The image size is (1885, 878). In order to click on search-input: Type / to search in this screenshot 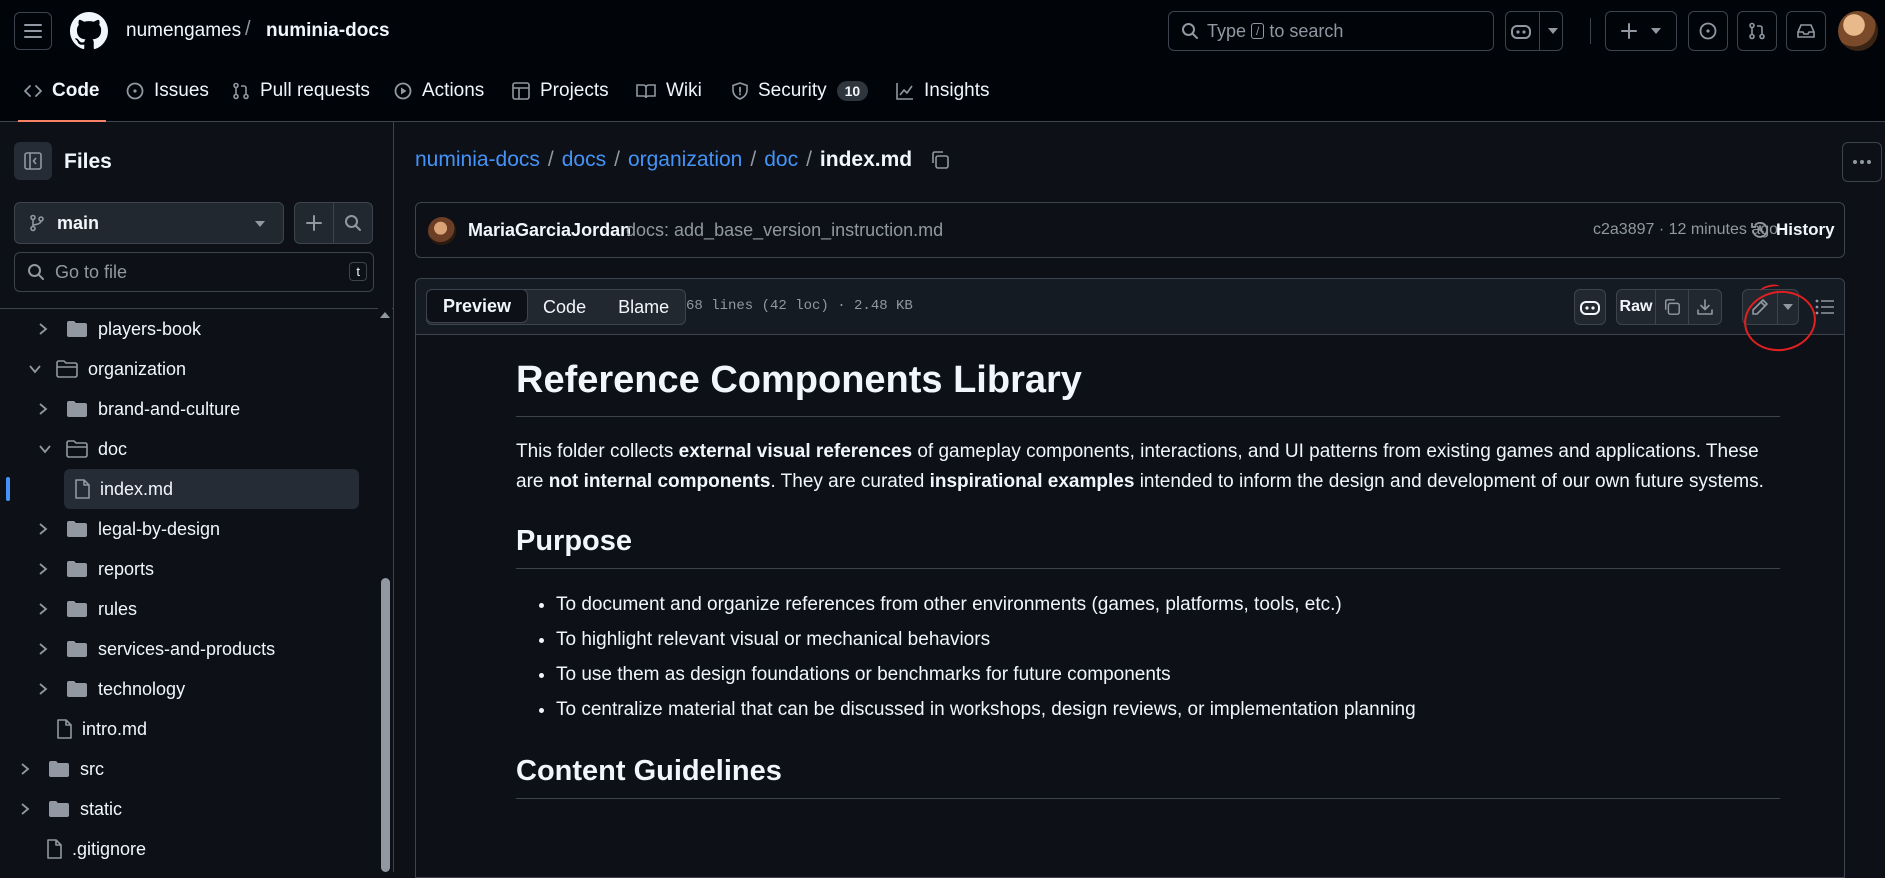, I will do `click(1331, 31)`.